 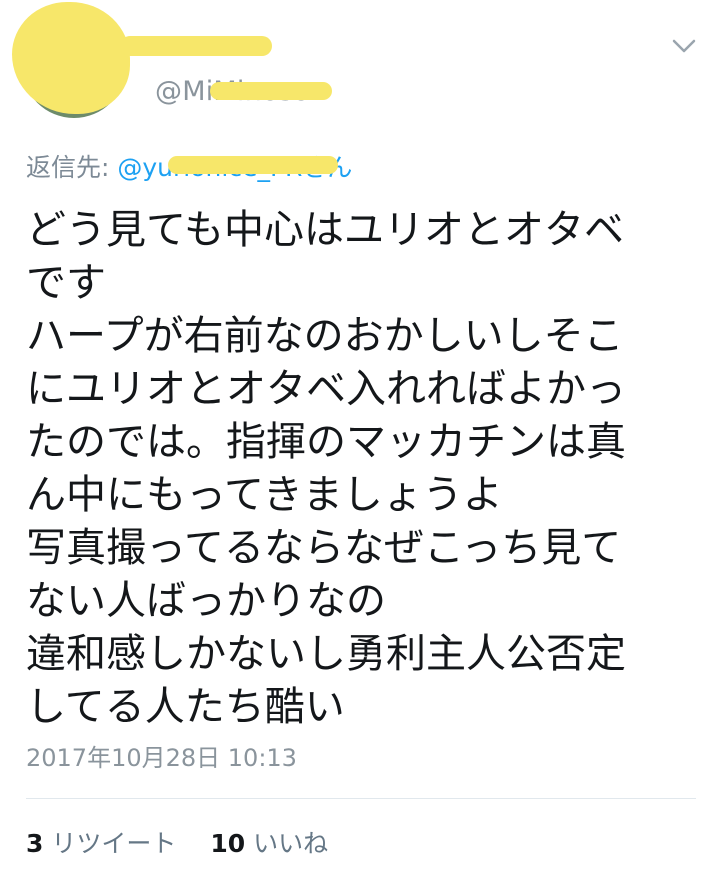 I want to click on display-name-redaction, so click(x=196, y=46).